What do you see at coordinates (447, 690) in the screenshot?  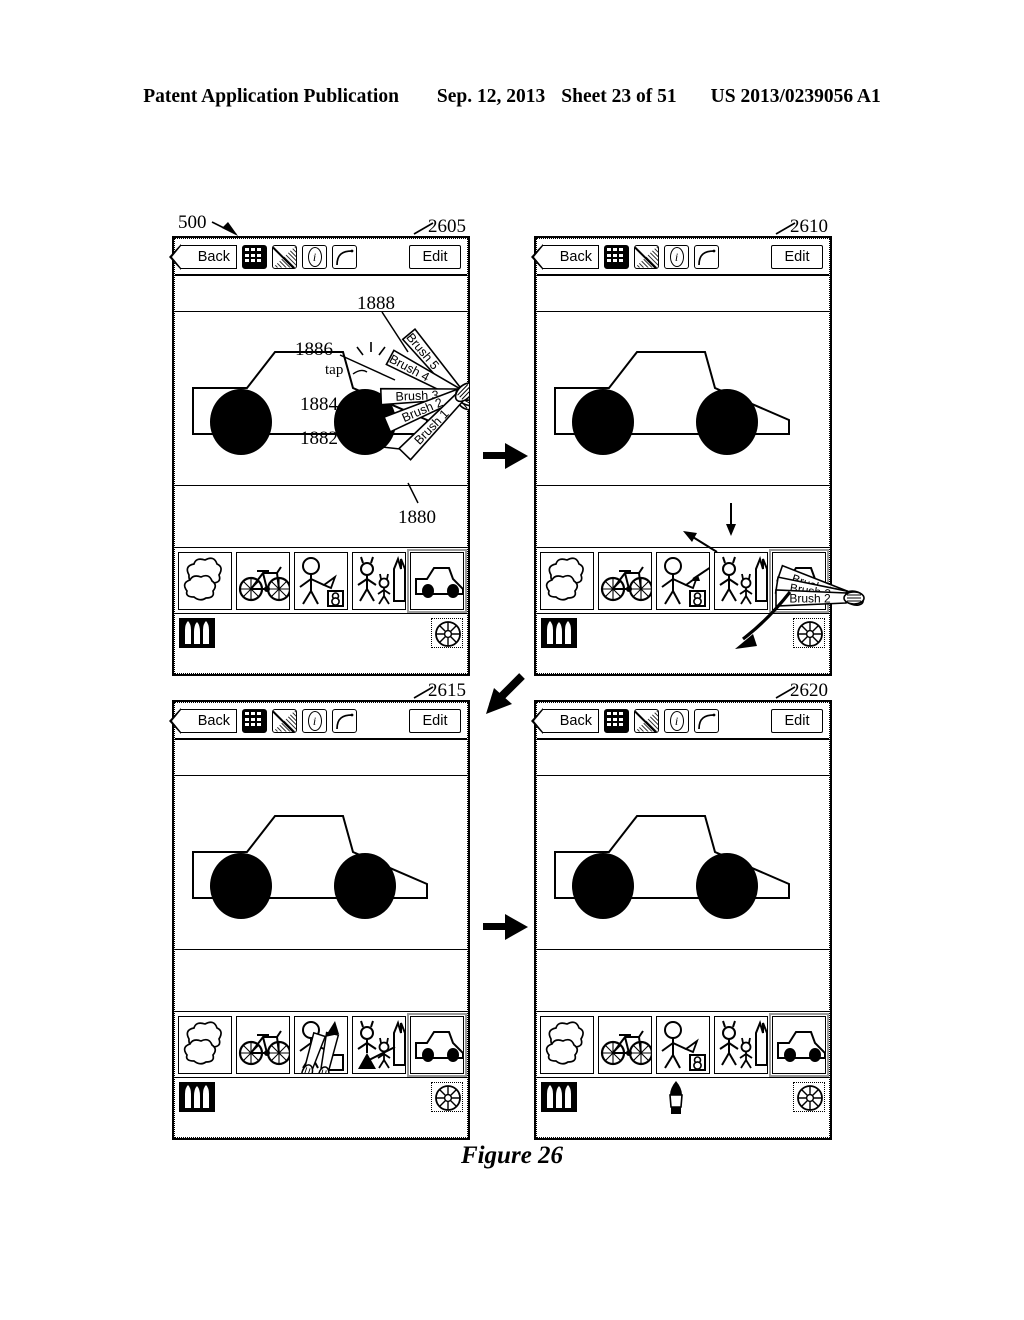 I see `ref-2615: 2615` at bounding box center [447, 690].